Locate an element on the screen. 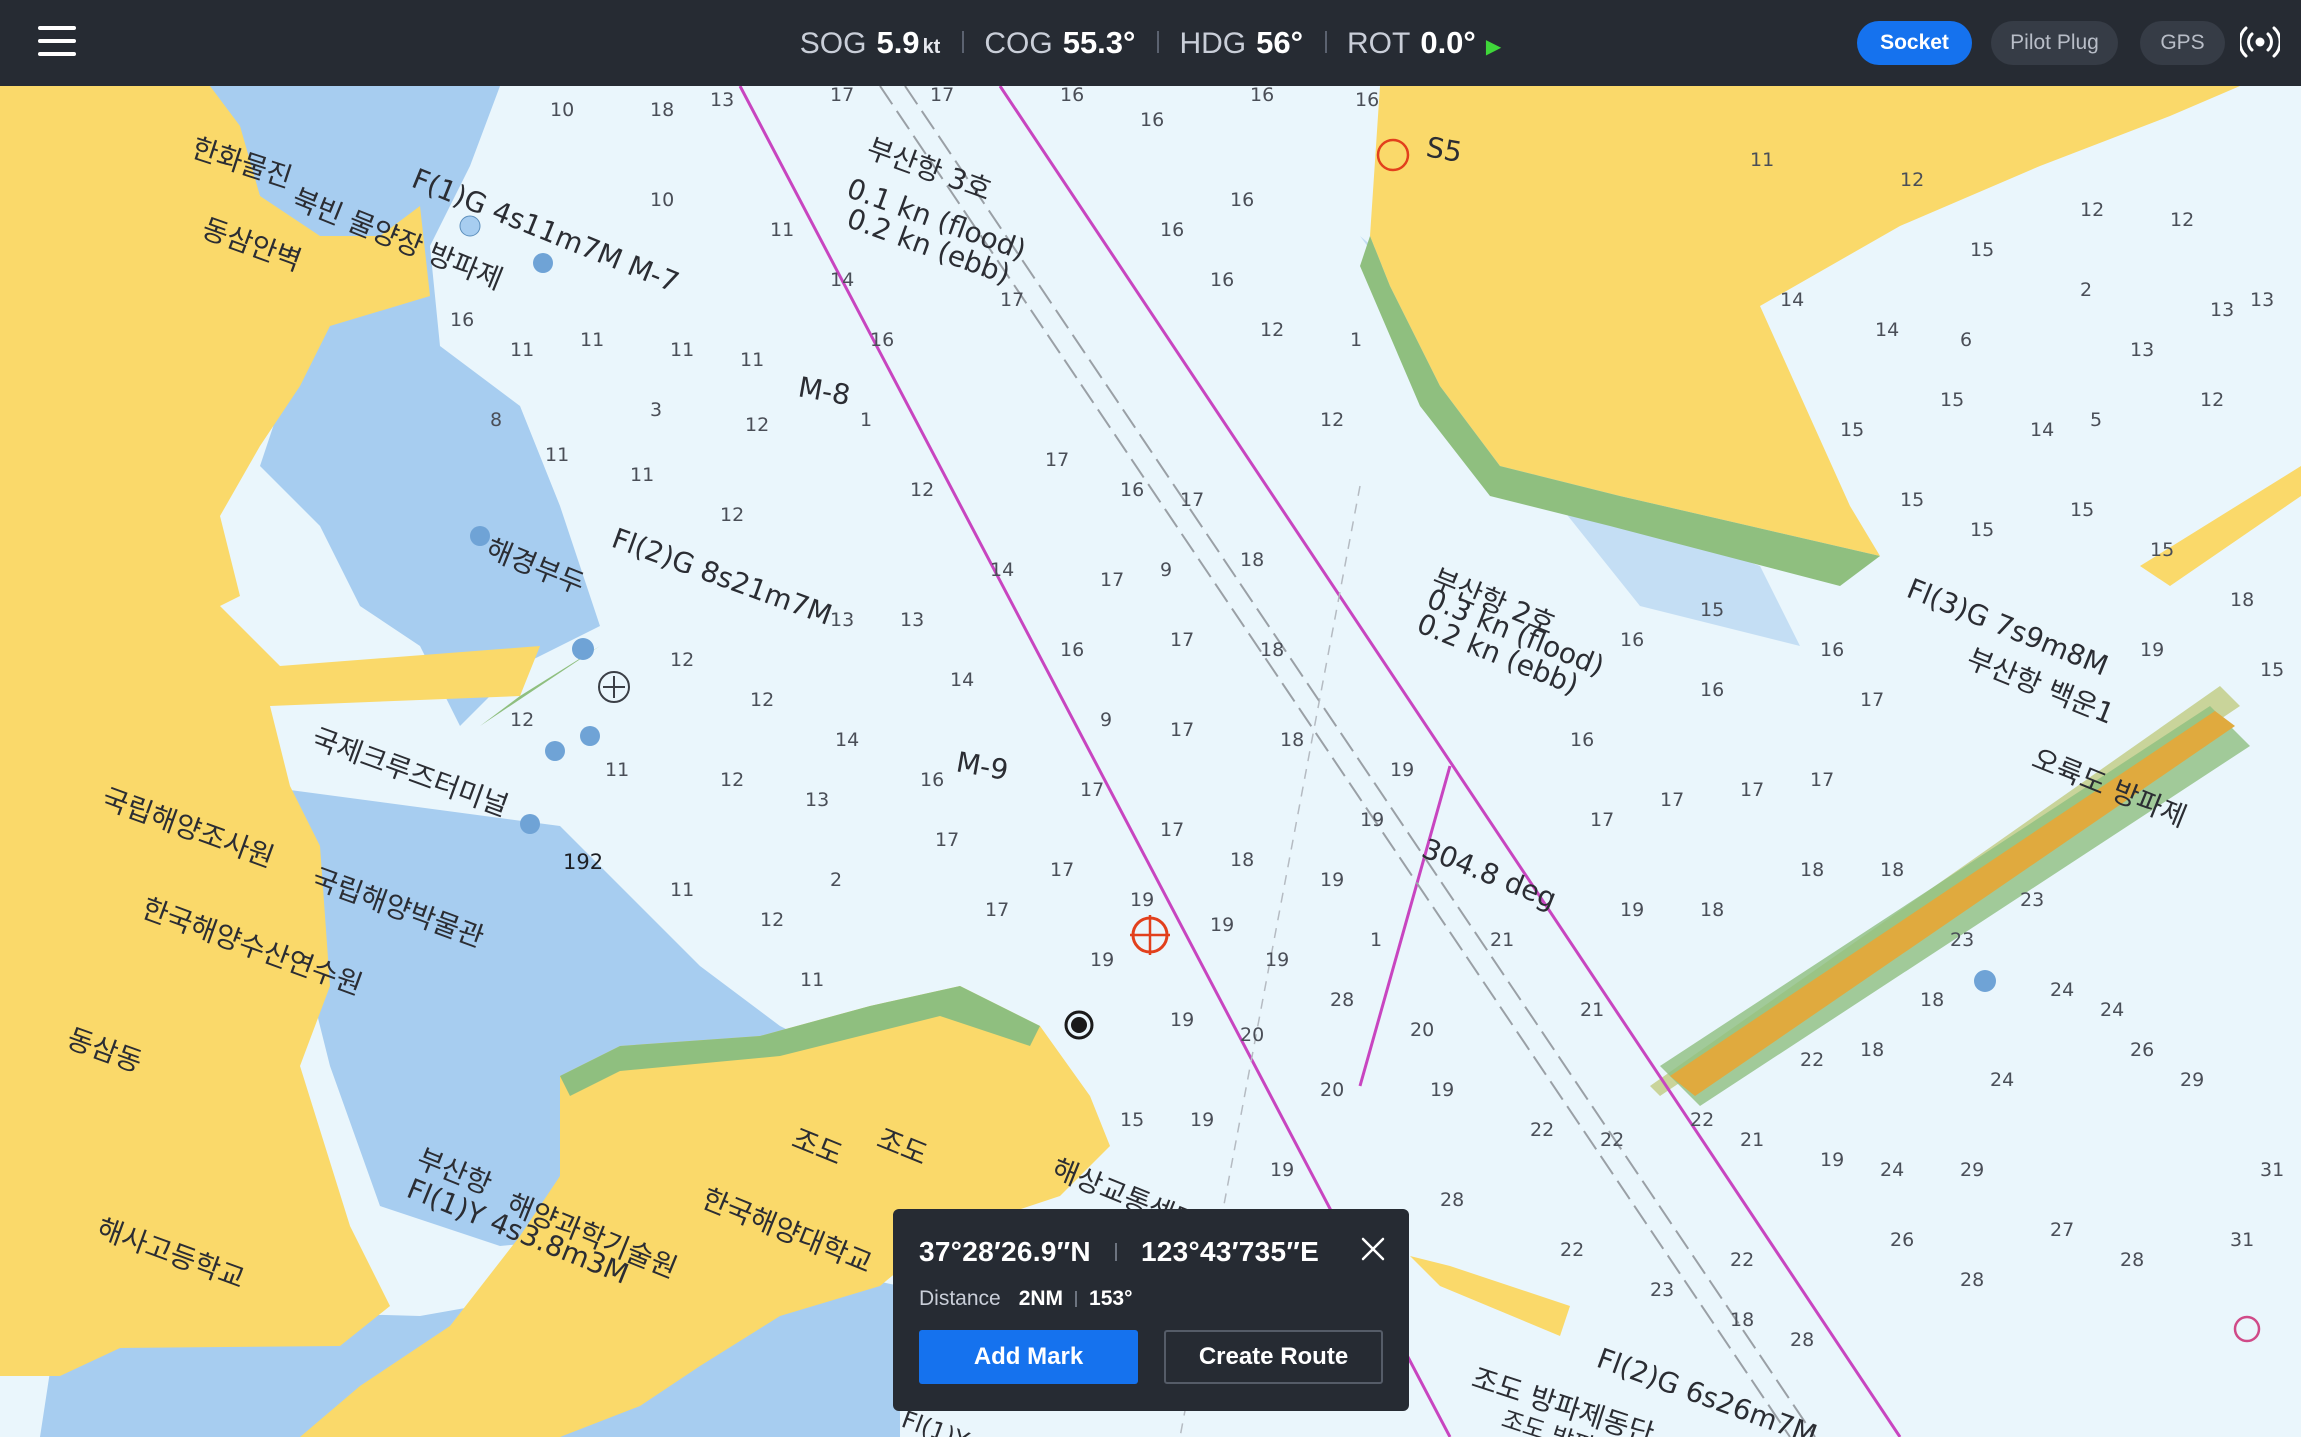 This screenshot has height=1437, width=2301. rot-arrow-icon: ▶ is located at coordinates (1493, 47).